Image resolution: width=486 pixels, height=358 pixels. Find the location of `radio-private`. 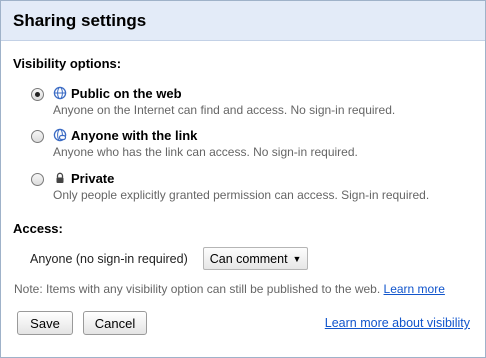

radio-private is located at coordinates (37, 179).